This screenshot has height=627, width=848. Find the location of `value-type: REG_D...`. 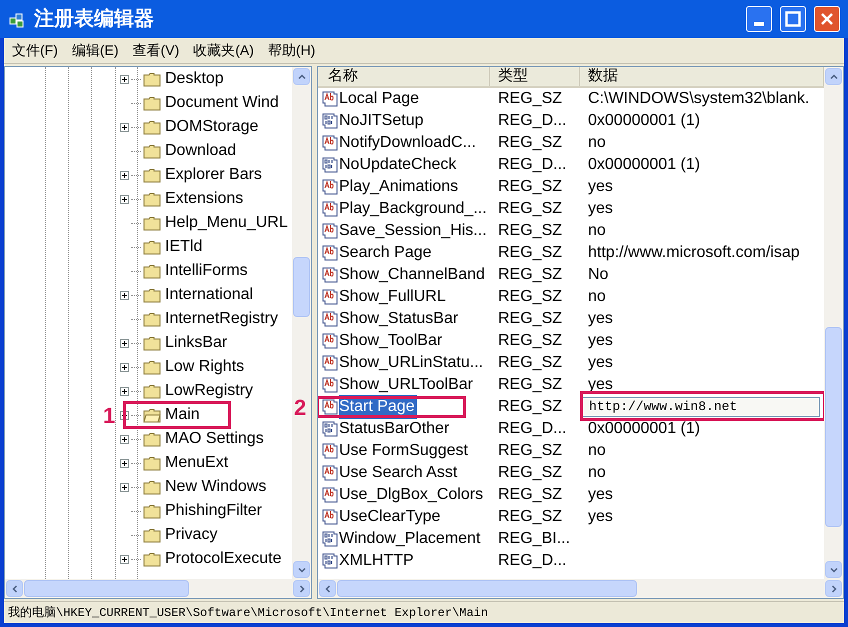

value-type: REG_D... is located at coordinates (532, 561).